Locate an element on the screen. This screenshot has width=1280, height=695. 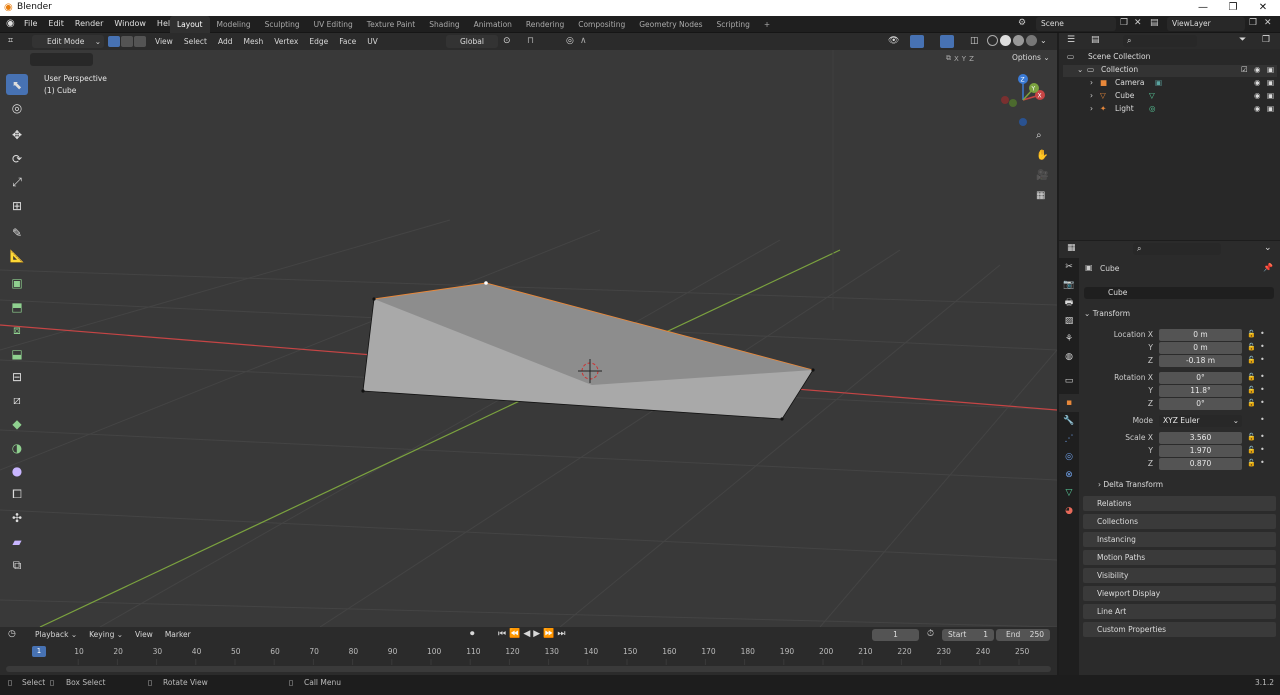
camera-render-icon: ▣ is located at coordinates (1270, 69).